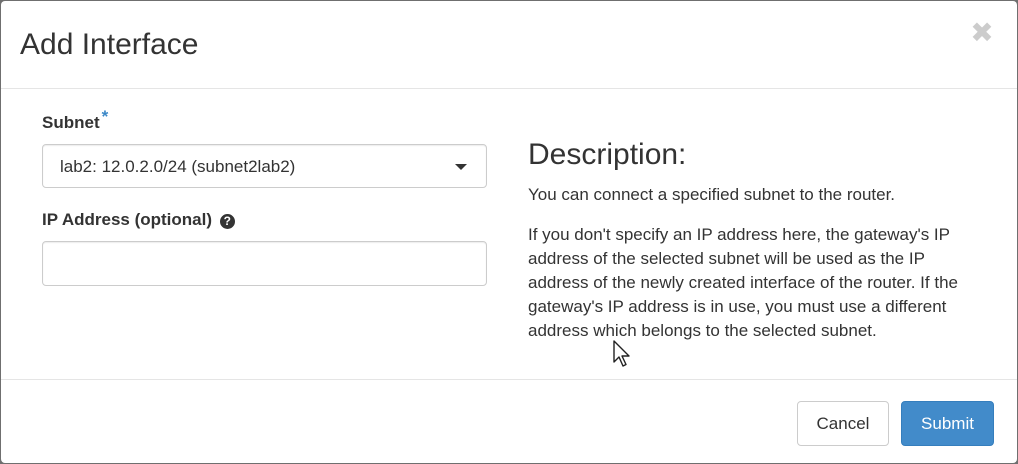  Describe the element at coordinates (843, 423) in the screenshot. I see `cancel-button: Cancel` at that location.